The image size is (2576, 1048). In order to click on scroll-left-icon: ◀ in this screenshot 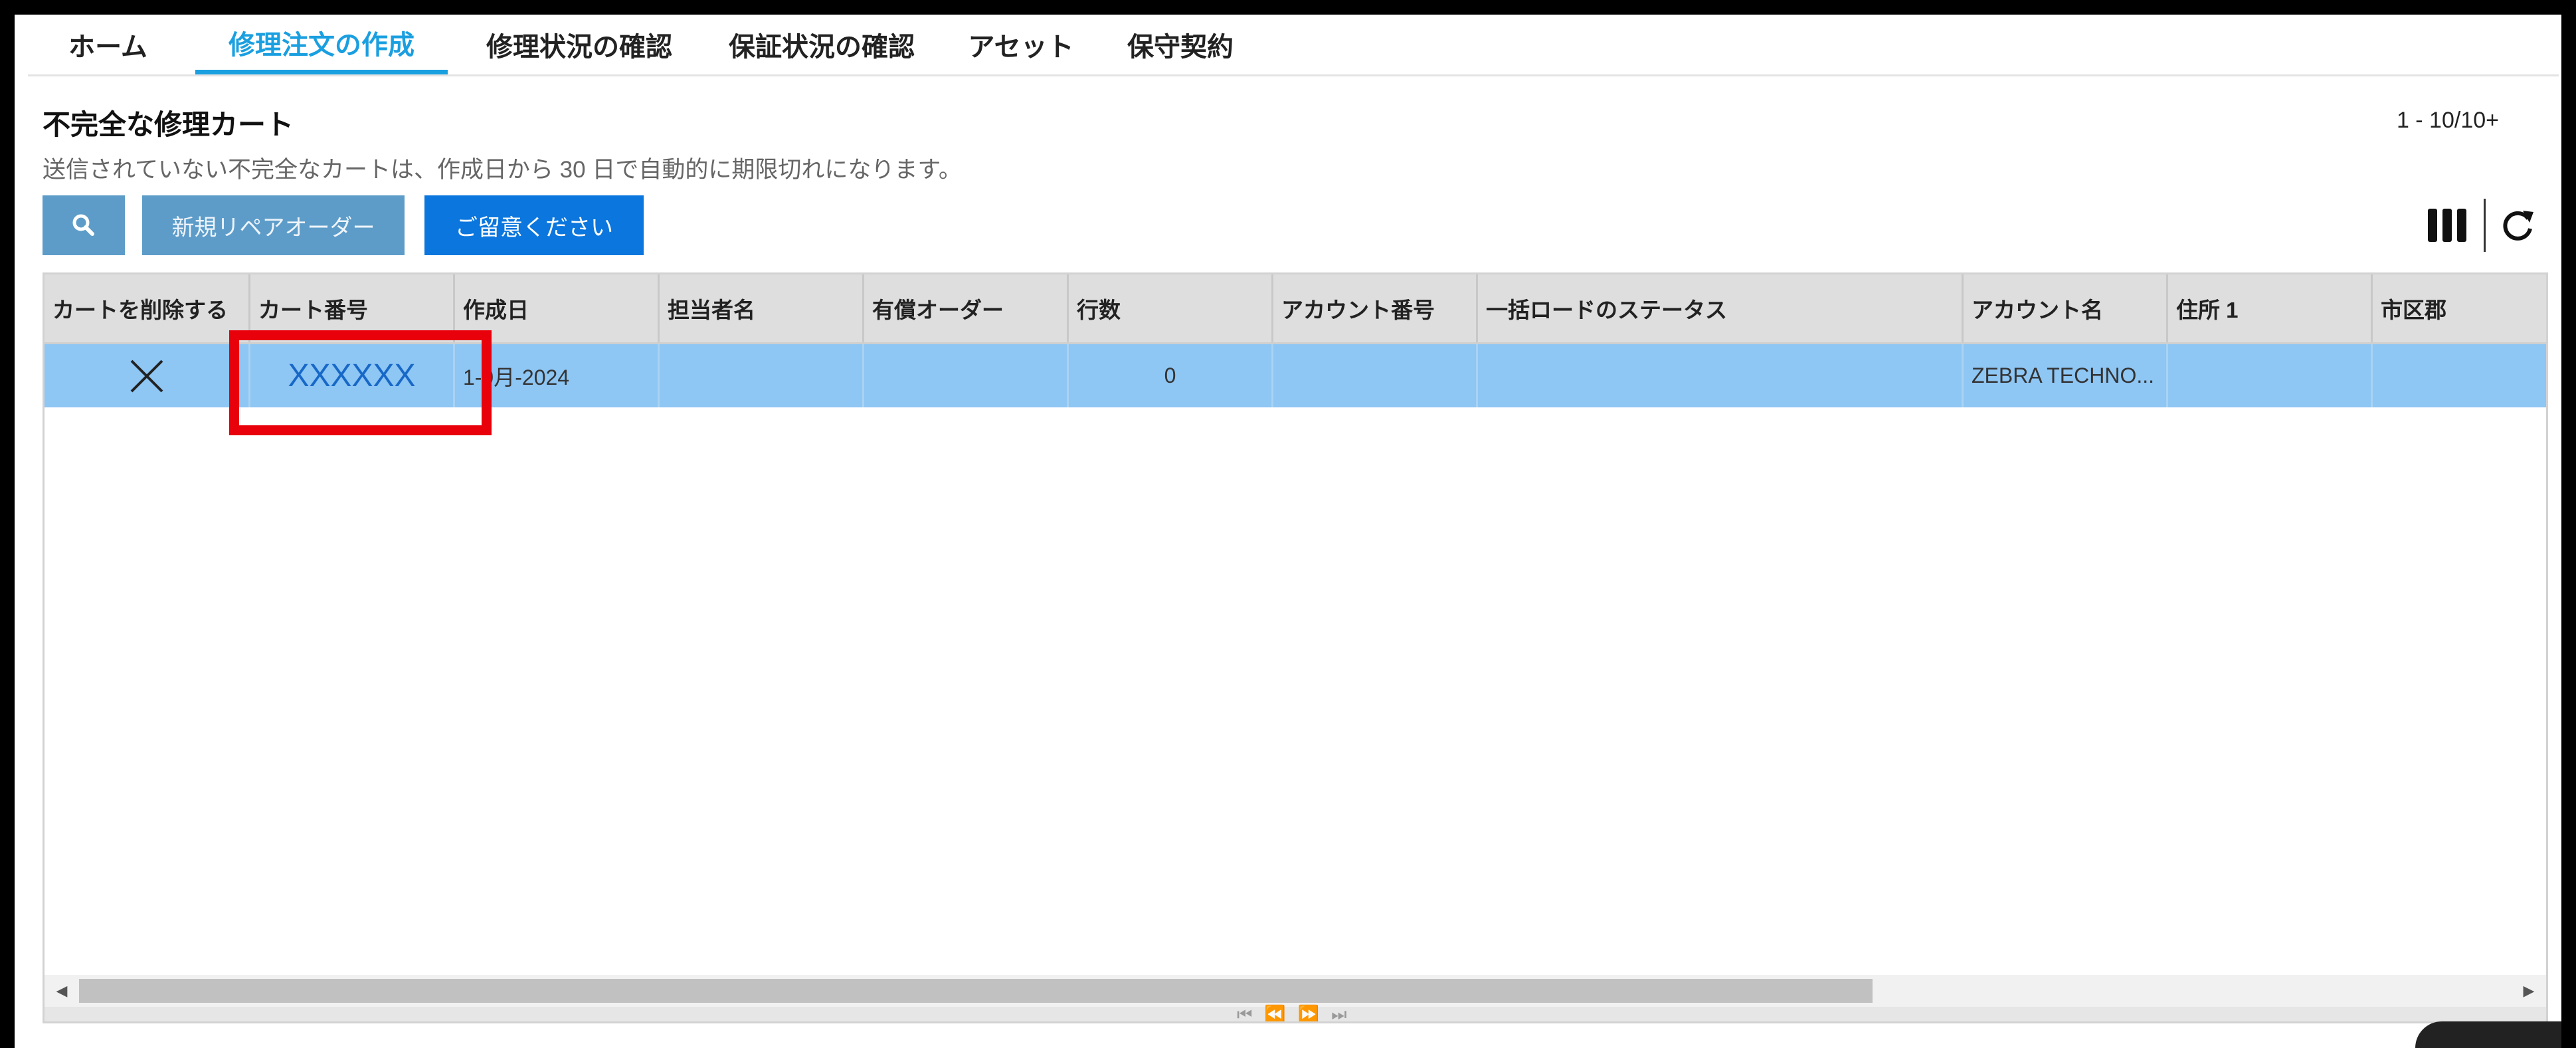, I will do `click(62, 991)`.